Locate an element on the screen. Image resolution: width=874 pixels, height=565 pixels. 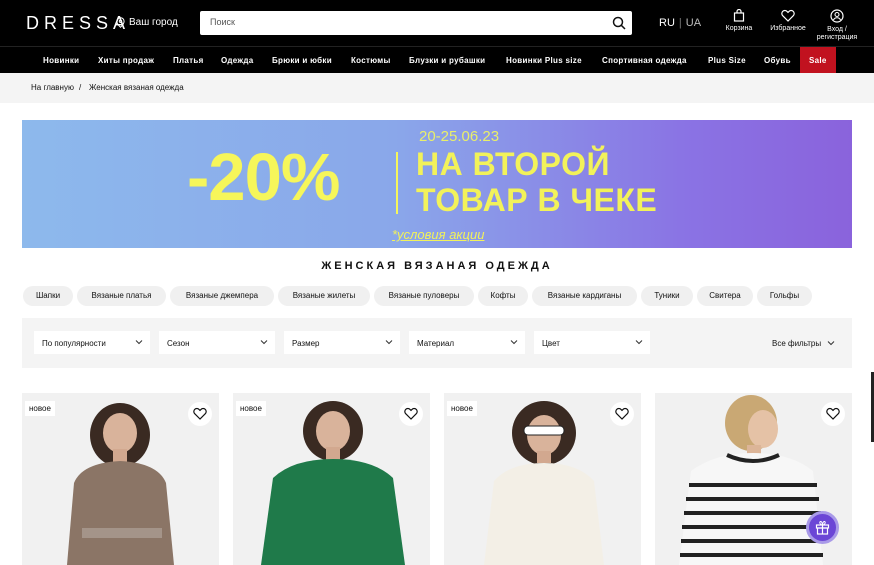
favorites-button: Избранное is located at coordinates (788, 21).